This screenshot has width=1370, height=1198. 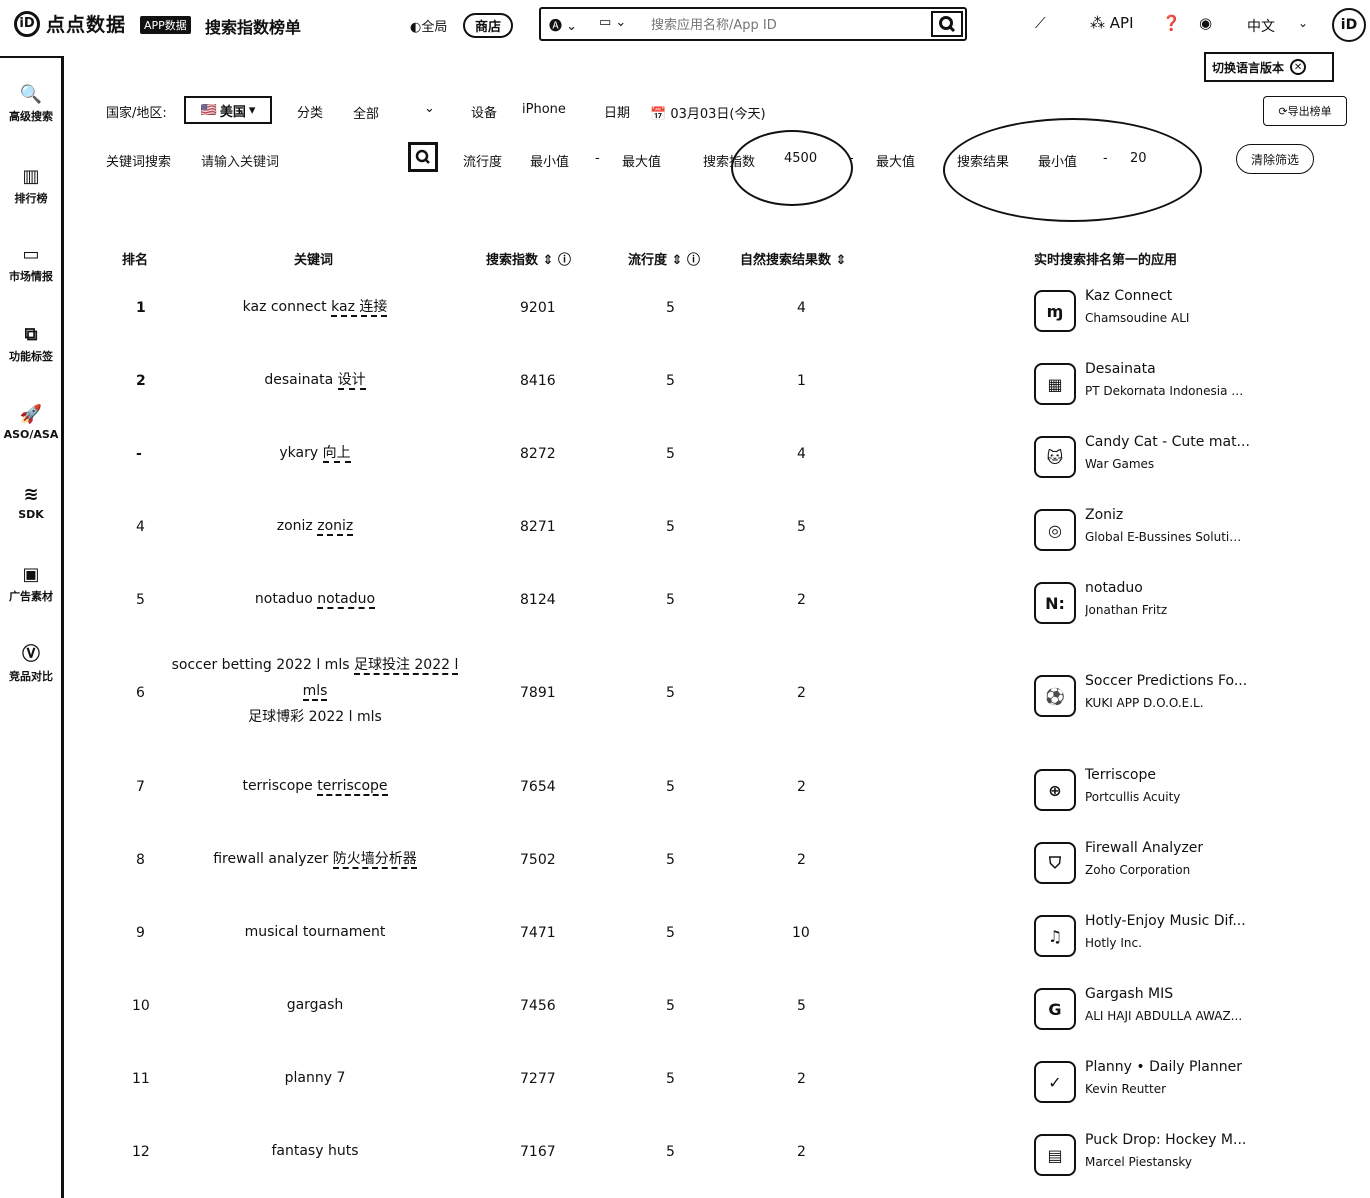 I want to click on app-icon: N:, so click(x=1055, y=603).